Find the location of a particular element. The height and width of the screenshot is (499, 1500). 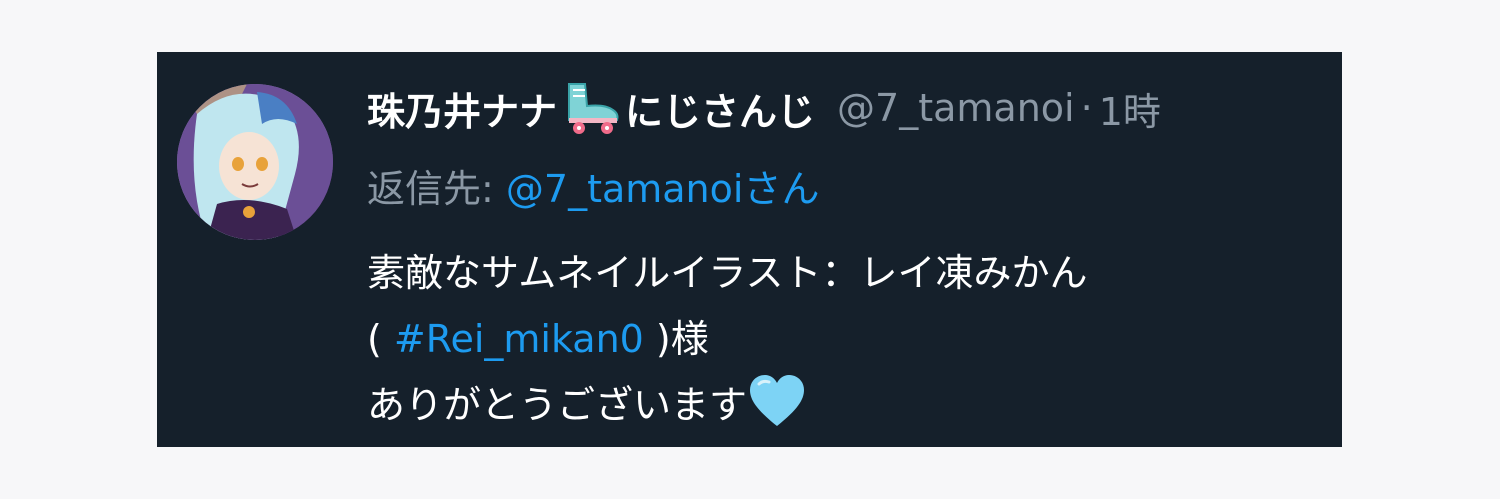

user-handle: @7_tamanoi is located at coordinates (956, 108).